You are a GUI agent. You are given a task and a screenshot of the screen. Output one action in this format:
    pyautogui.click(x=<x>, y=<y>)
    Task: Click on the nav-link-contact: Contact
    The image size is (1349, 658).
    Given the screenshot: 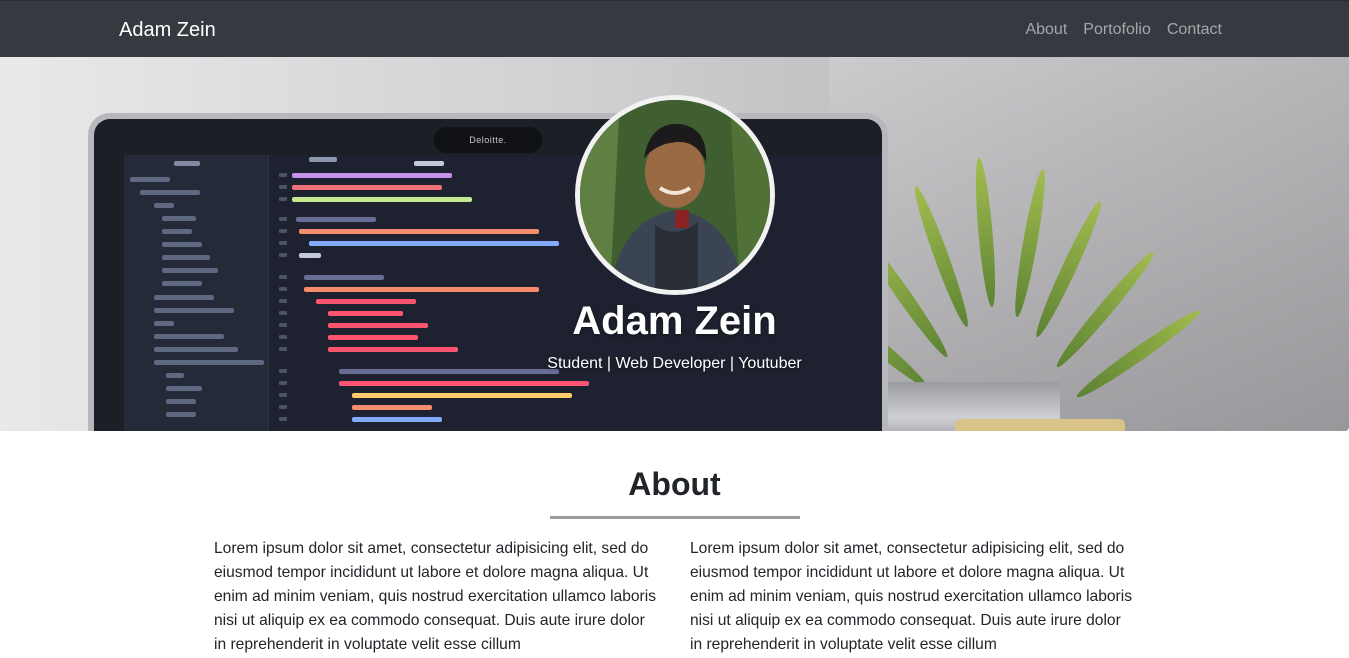 What is the action you would take?
    pyautogui.click(x=1194, y=30)
    